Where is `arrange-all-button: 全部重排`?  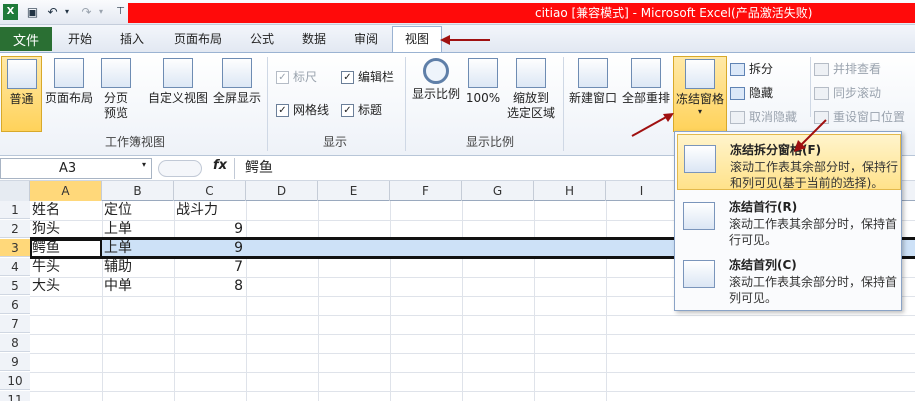
arrange-all-button: 全部重排 is located at coordinates (646, 81).